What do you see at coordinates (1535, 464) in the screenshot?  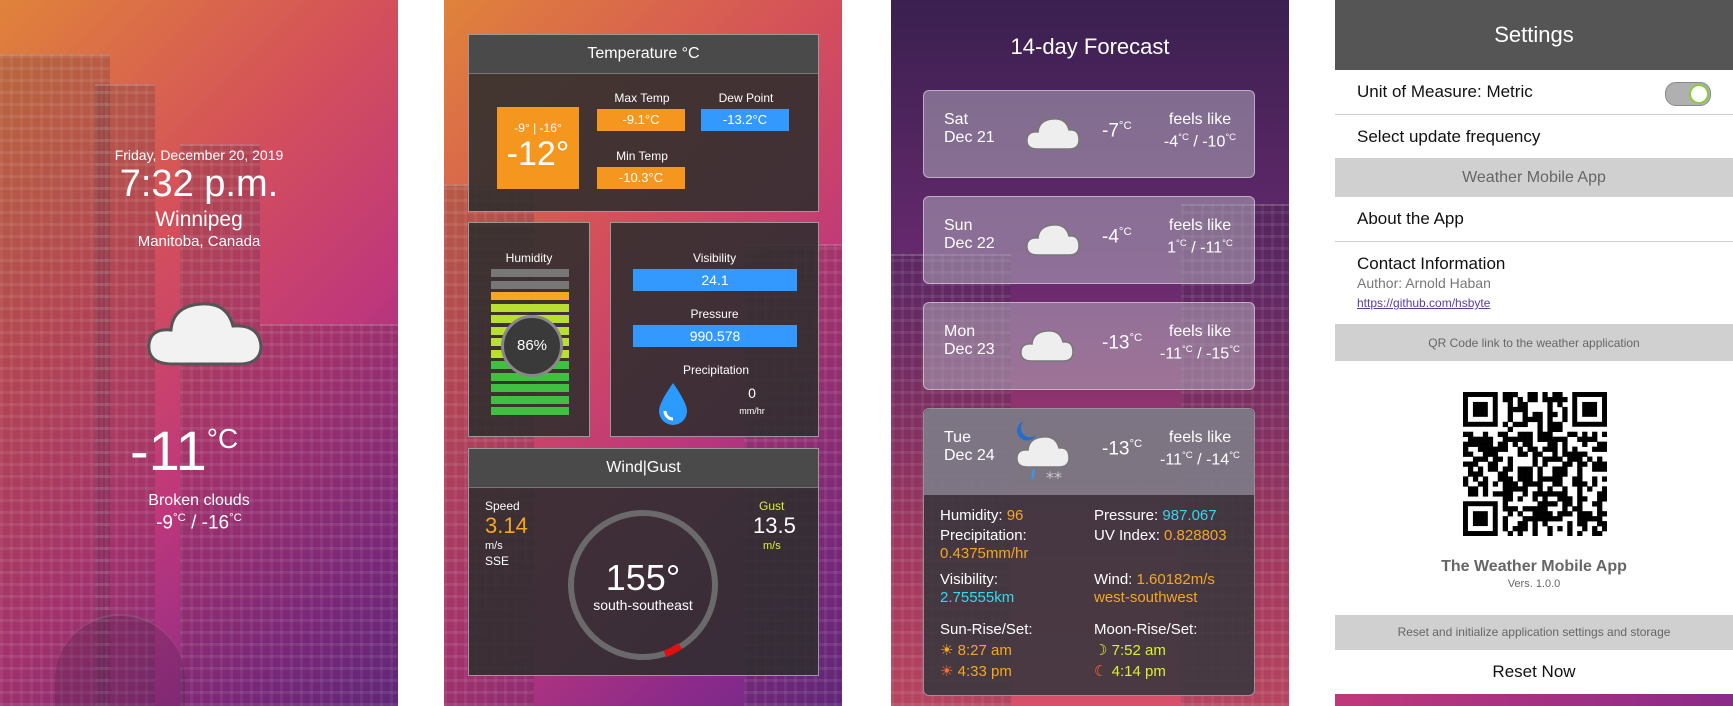 I see `qr-code-icon` at bounding box center [1535, 464].